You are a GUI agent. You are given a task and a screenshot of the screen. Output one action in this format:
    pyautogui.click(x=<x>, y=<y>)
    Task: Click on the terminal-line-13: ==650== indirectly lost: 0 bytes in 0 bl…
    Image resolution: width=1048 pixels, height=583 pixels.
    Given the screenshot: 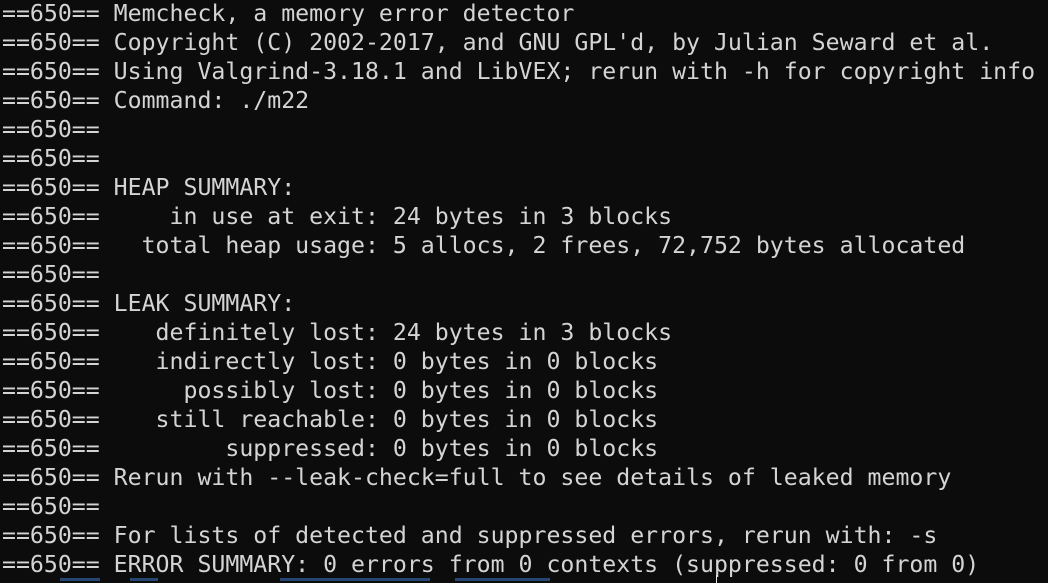 What is the action you would take?
    pyautogui.click(x=330, y=361)
    